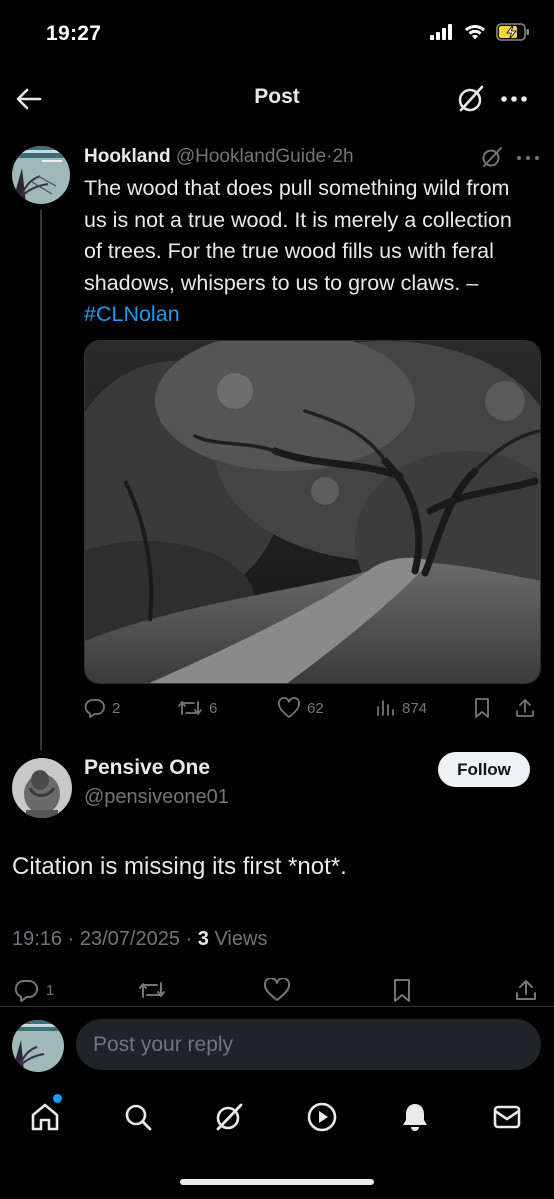 This screenshot has width=554, height=1199. I want to click on battery-charging-icon, so click(513, 32).